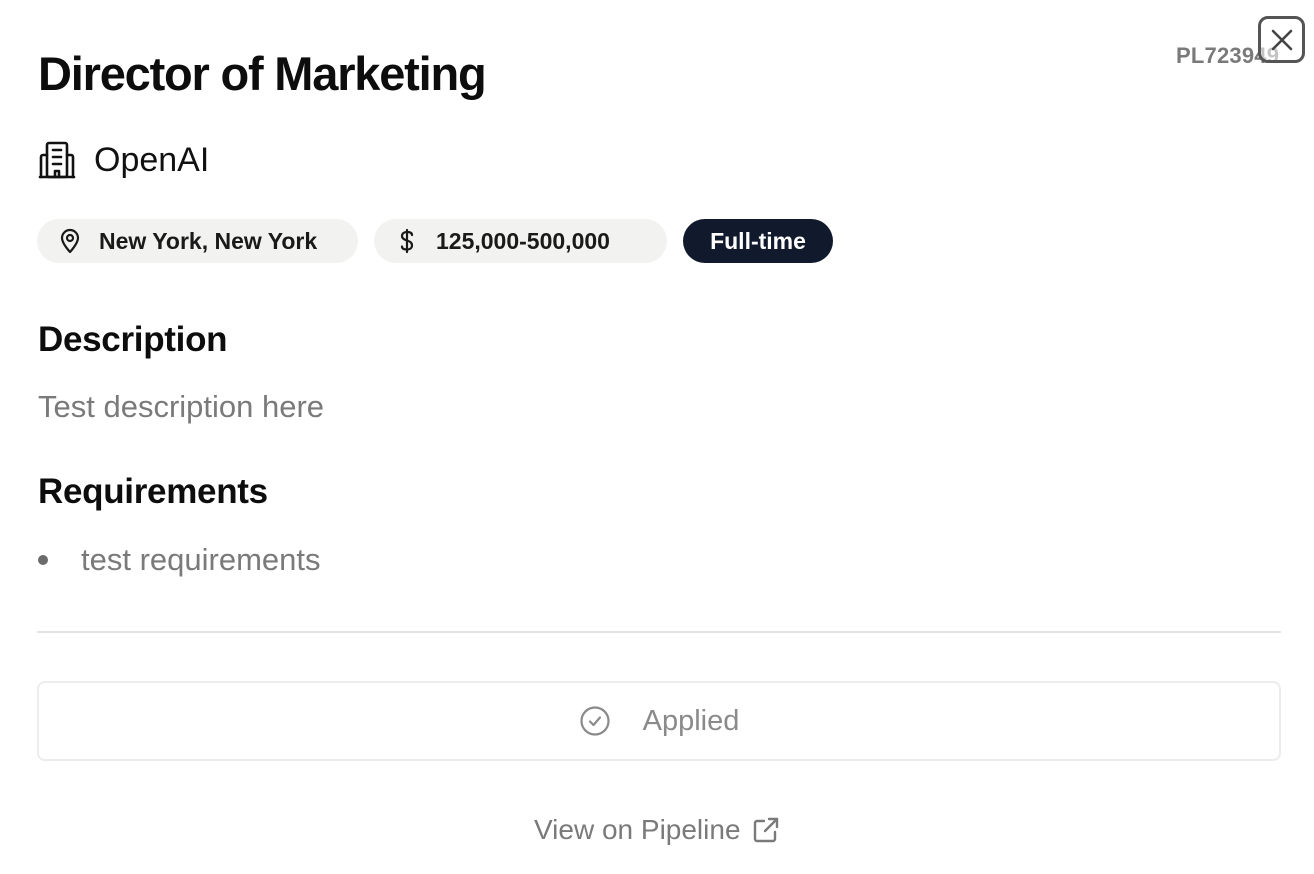  What do you see at coordinates (153, 491) in the screenshot?
I see `requirements-heading: Requirements` at bounding box center [153, 491].